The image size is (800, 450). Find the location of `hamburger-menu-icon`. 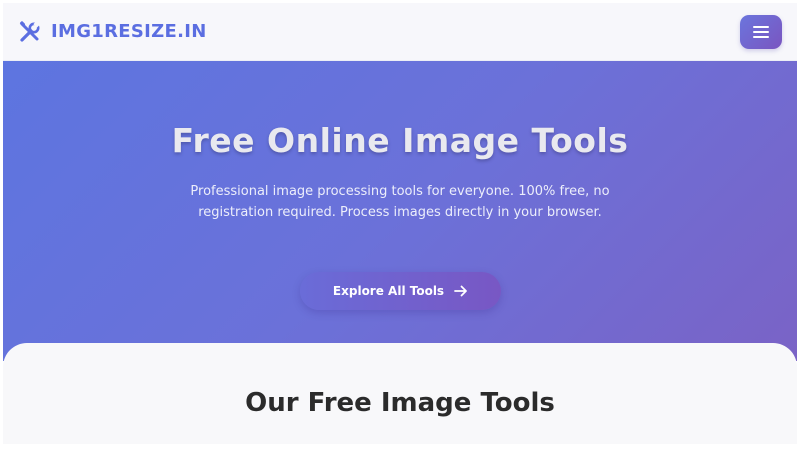

hamburger-menu-icon is located at coordinates (761, 31).